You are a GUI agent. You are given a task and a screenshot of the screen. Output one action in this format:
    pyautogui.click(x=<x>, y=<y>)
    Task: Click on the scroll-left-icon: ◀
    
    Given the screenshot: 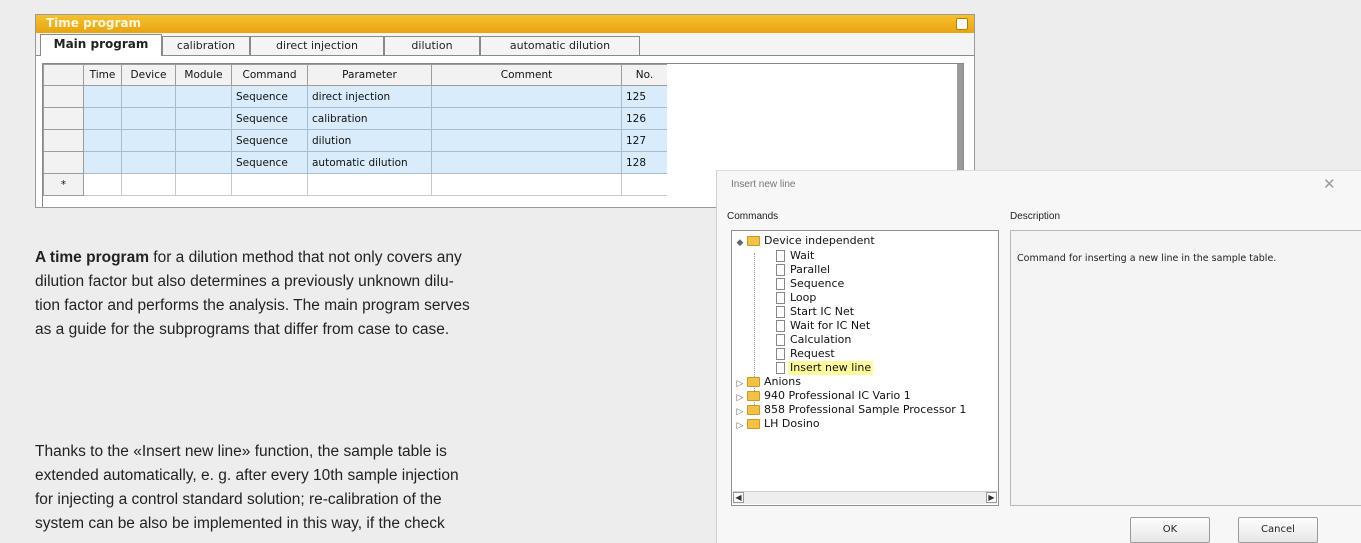 What is the action you would take?
    pyautogui.click(x=738, y=497)
    